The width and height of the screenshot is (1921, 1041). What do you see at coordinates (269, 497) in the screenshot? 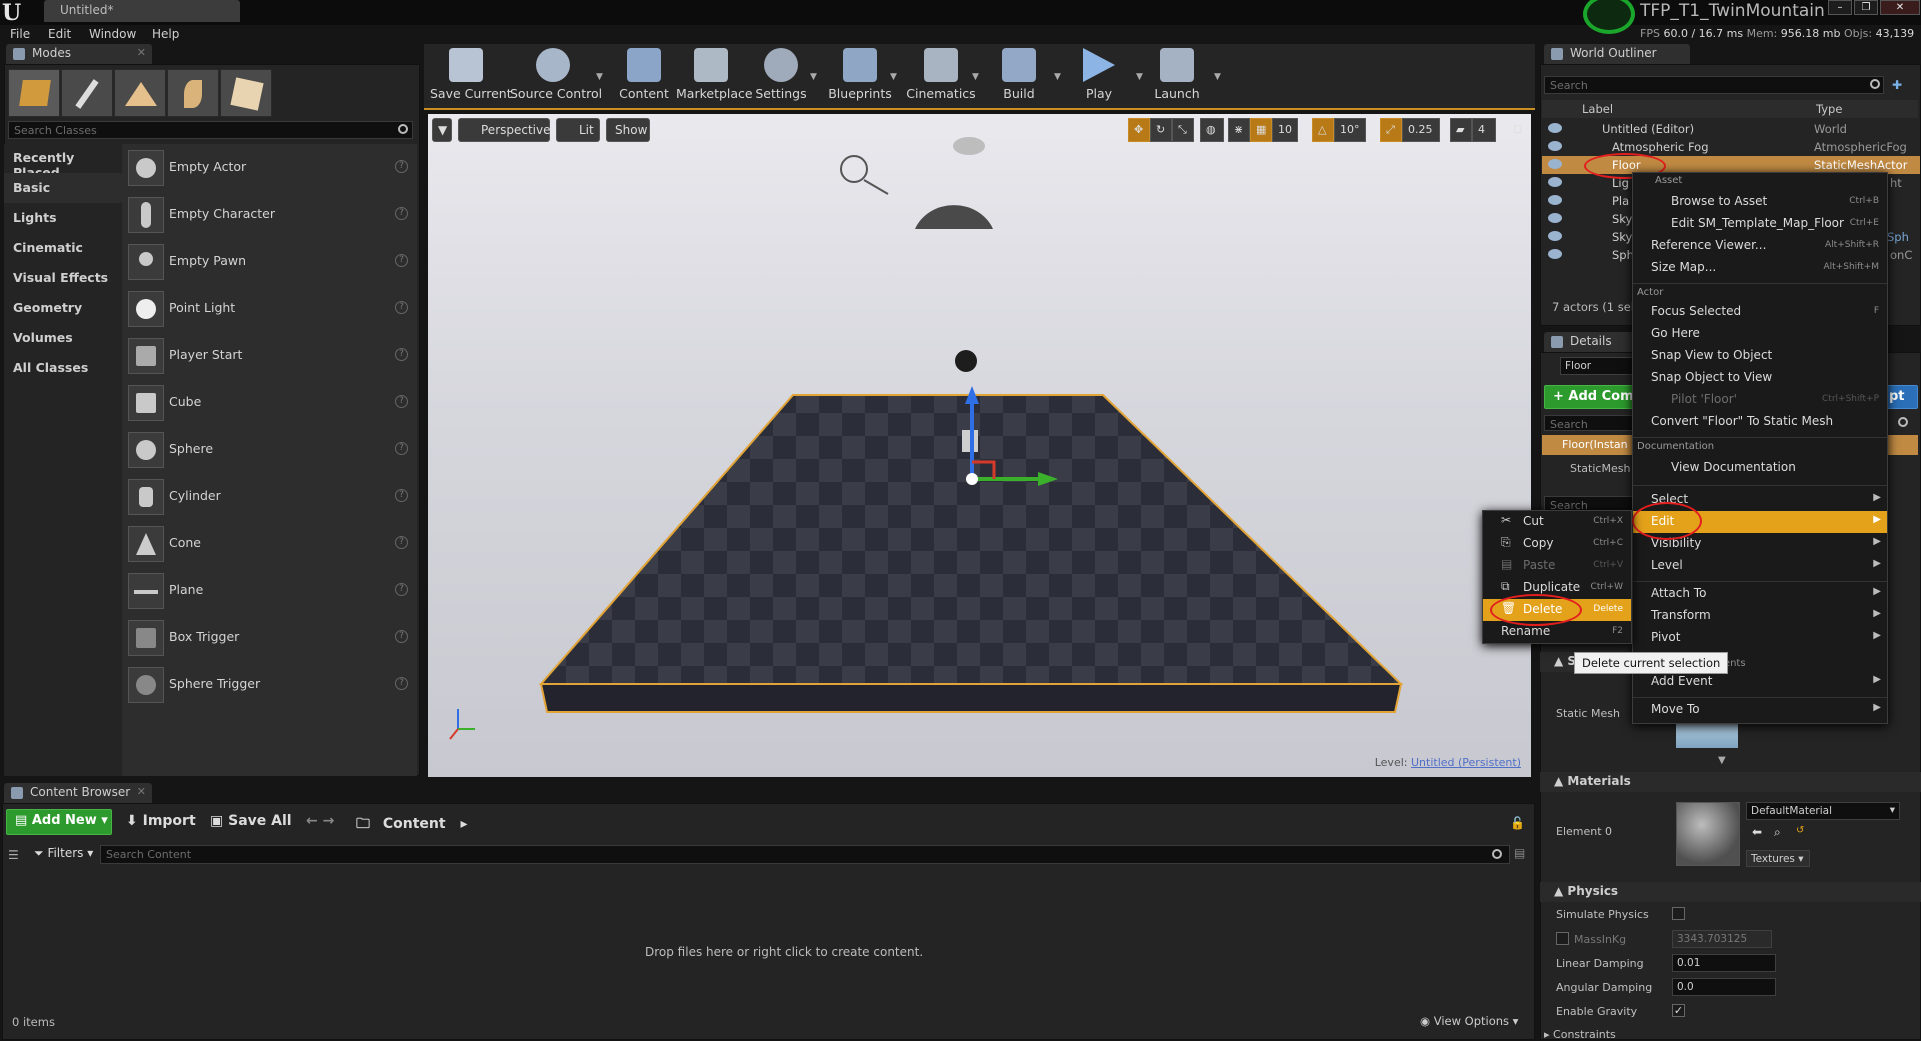
I see `list-item: Cylinder?` at bounding box center [269, 497].